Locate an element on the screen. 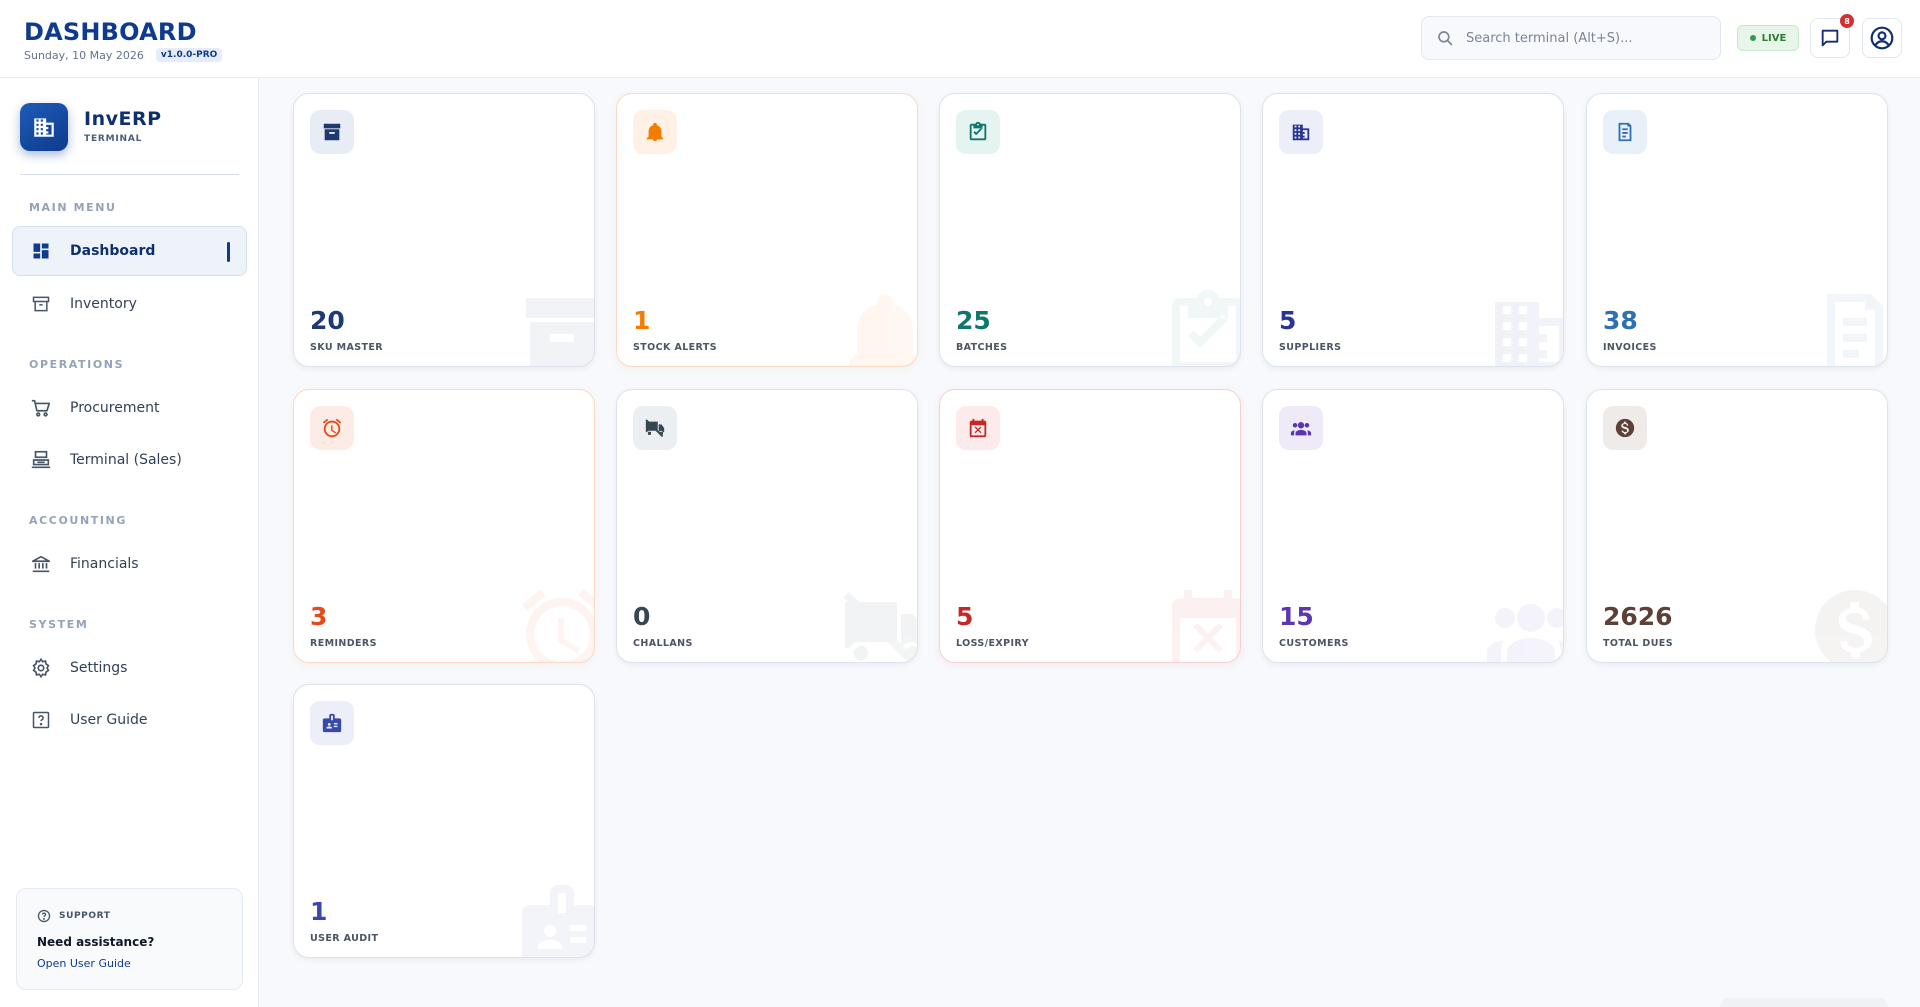 The height and width of the screenshot is (1007, 1920). stat-card-sku-master: 20 SKU MASTER is located at coordinates (444, 230).